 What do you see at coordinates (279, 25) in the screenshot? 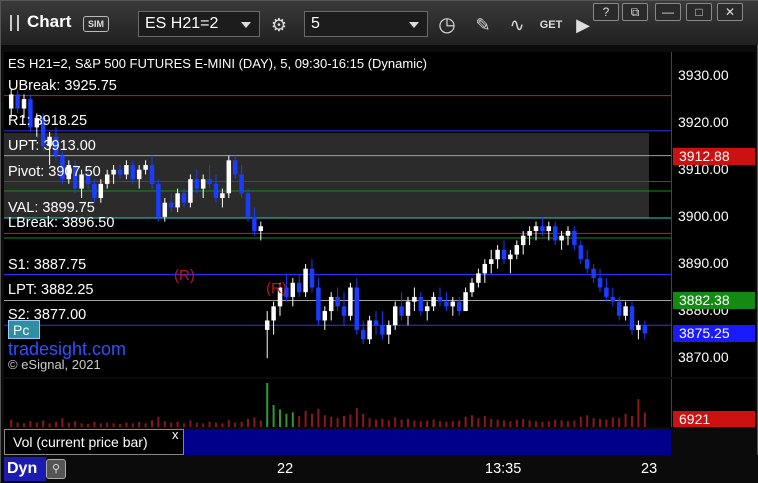
I see `gear-icon: ⚙` at bounding box center [279, 25].